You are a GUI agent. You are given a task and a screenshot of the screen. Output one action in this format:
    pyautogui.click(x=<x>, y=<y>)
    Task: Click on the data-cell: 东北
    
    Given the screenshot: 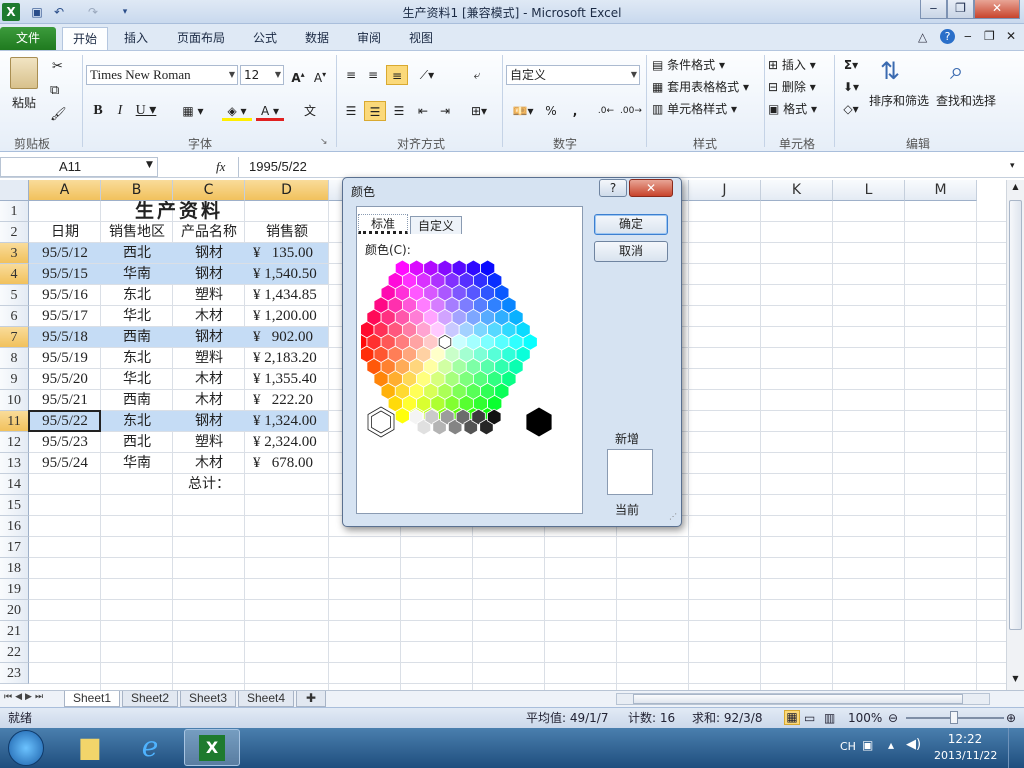 What is the action you would take?
    pyautogui.click(x=137, y=295)
    